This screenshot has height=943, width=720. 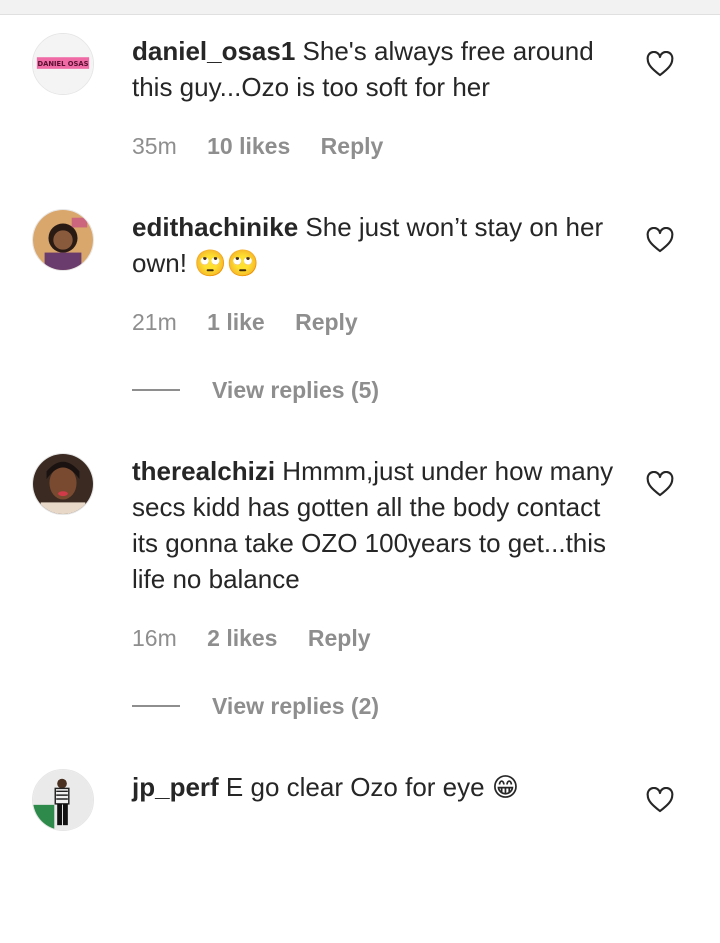 I want to click on comment-meta: 16m 2 likes Reply, so click(x=263, y=638).